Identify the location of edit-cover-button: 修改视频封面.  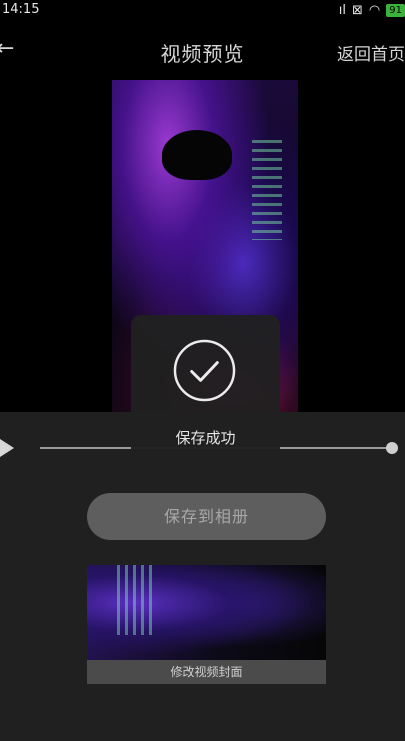
(206, 672).